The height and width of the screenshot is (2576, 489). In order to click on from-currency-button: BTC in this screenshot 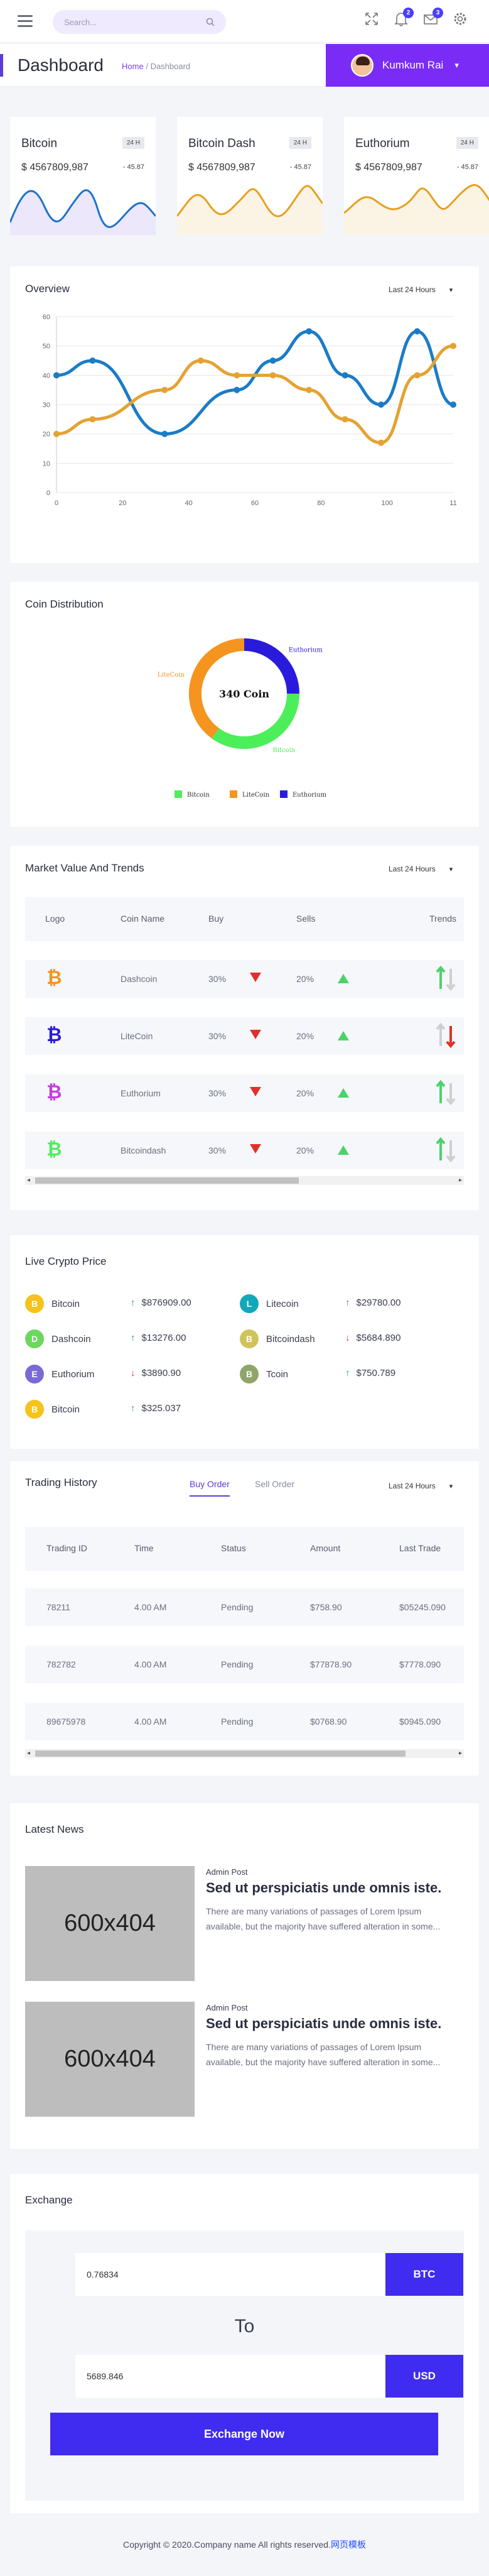, I will do `click(424, 2274)`.